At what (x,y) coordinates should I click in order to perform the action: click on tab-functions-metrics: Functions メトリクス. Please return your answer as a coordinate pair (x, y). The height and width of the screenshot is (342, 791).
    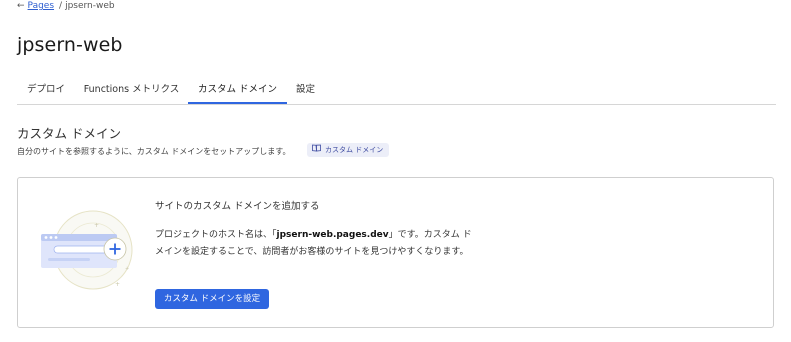
    Looking at the image, I should click on (131, 89).